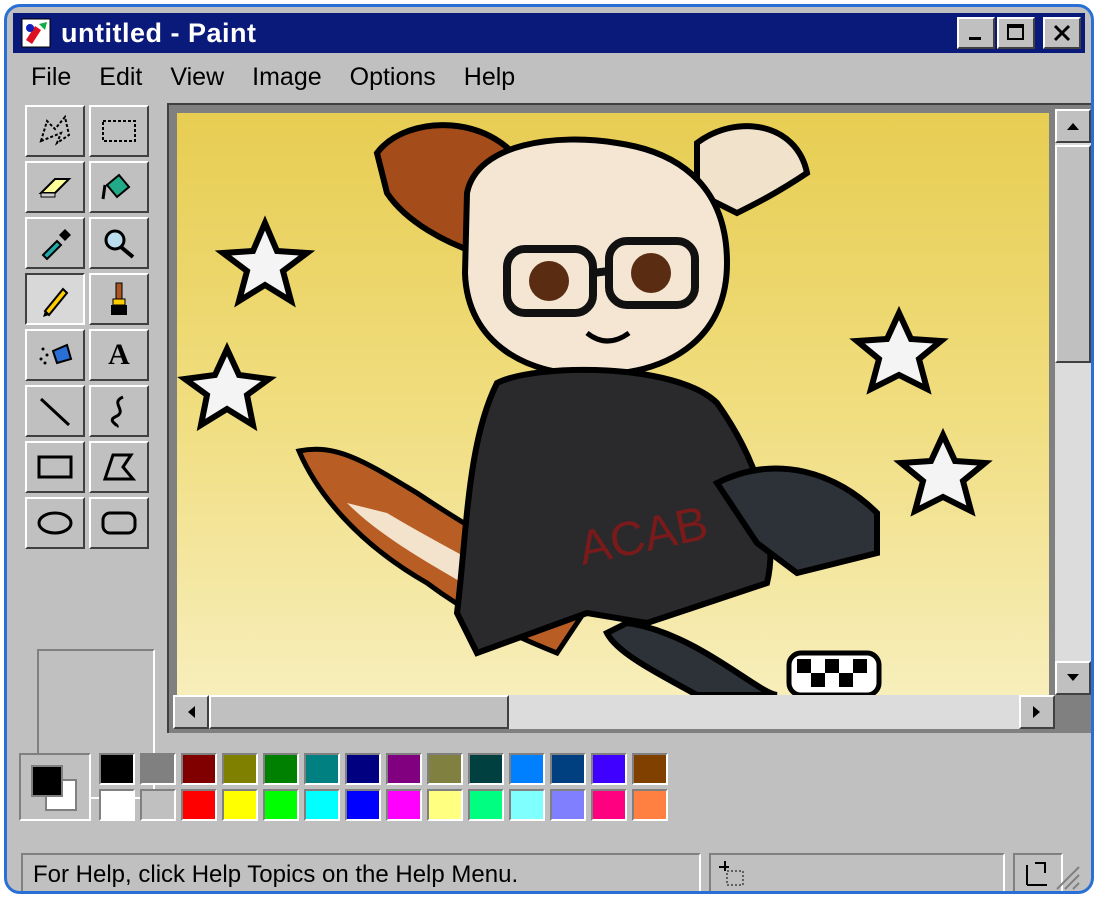  What do you see at coordinates (489, 77) in the screenshot?
I see `menu-help: Help` at bounding box center [489, 77].